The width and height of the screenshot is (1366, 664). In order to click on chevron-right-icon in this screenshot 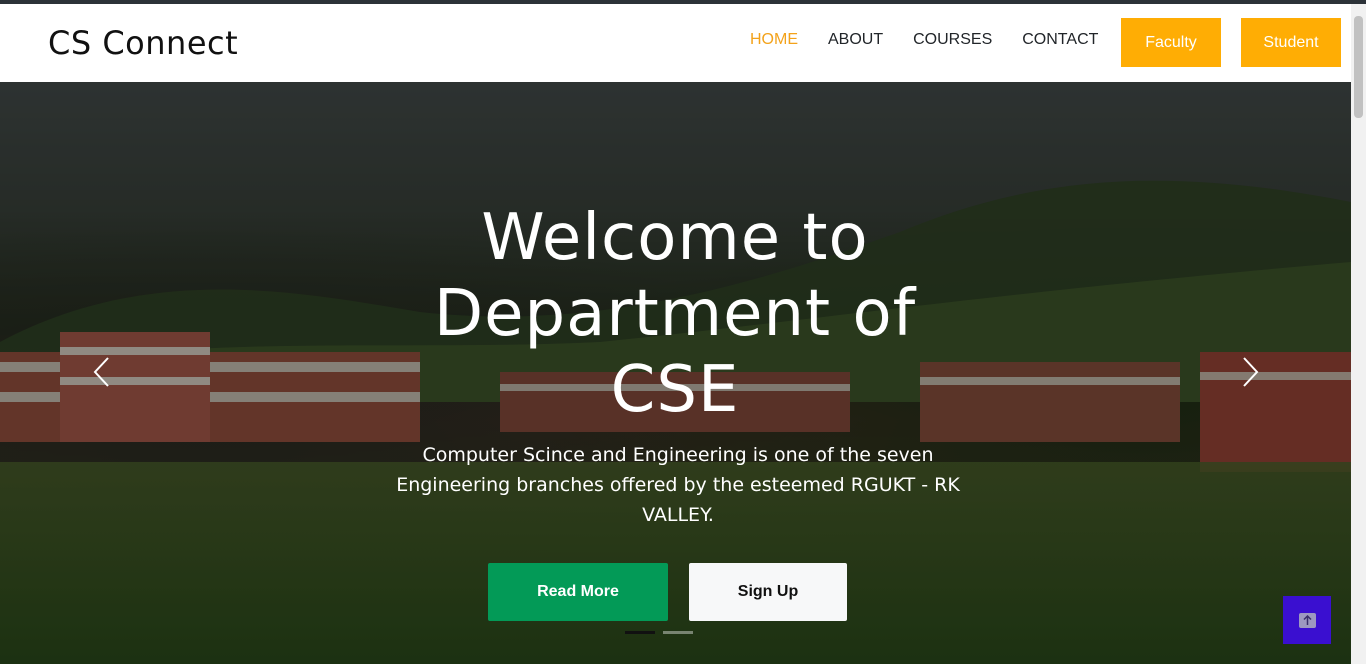, I will do `click(1251, 372)`.